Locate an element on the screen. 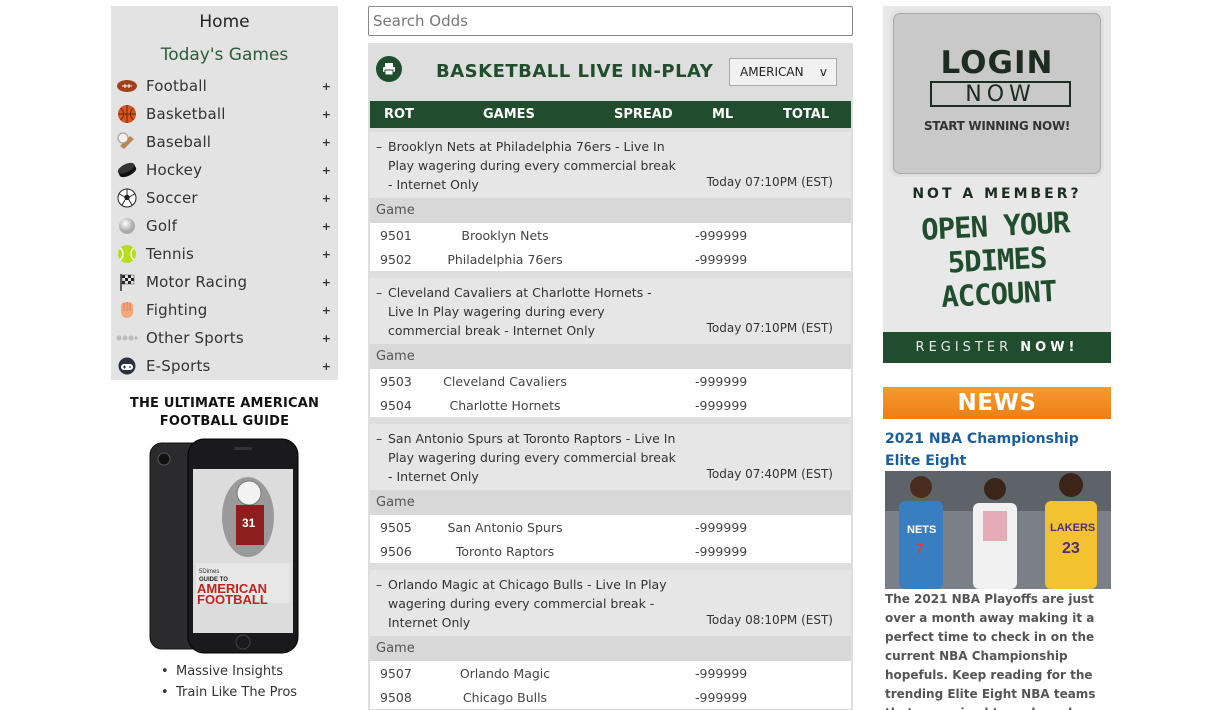 This screenshot has width=1221, height=710. sidebar-item-label: Tennis is located at coordinates (170, 254).